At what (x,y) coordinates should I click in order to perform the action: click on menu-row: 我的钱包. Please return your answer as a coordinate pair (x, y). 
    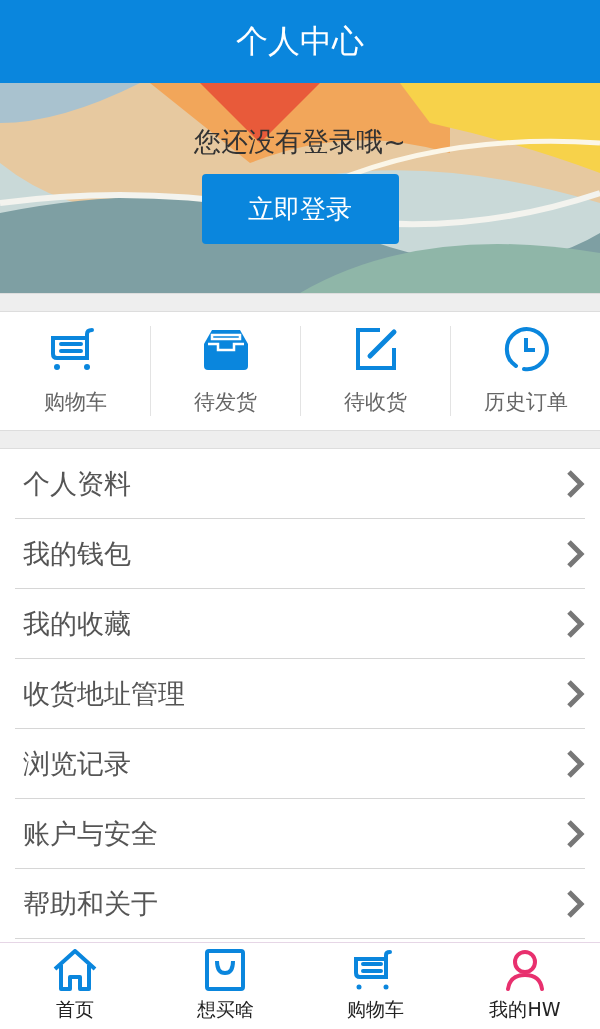
    Looking at the image, I should click on (300, 554).